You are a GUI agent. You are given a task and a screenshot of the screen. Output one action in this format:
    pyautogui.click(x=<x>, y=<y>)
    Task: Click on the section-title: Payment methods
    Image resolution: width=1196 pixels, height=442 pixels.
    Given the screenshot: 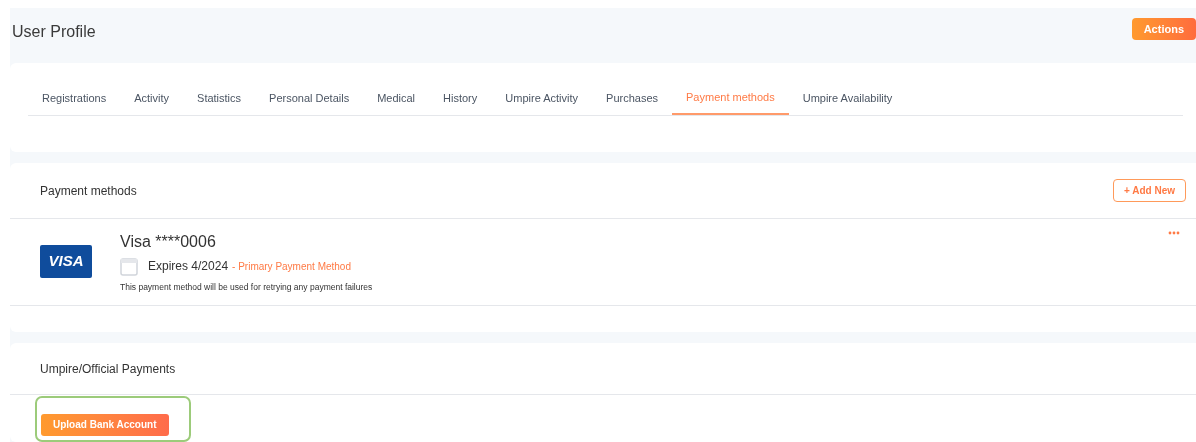 What is the action you would take?
    pyautogui.click(x=88, y=191)
    